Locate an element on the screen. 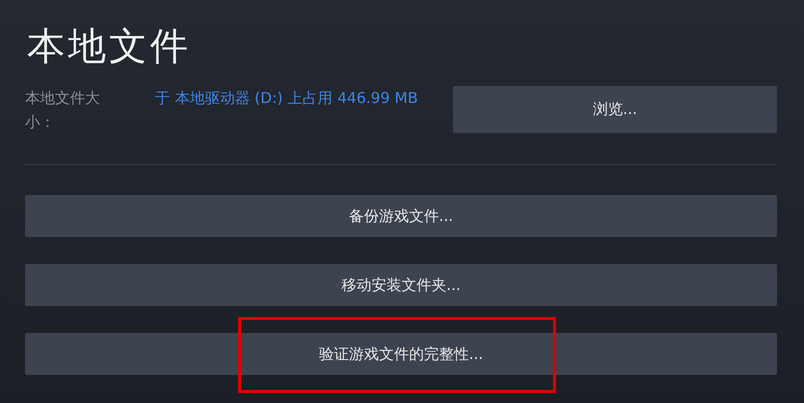  size-value: 于 本地驱动器 (D:) 上占用 446.99 MB is located at coordinates (287, 98).